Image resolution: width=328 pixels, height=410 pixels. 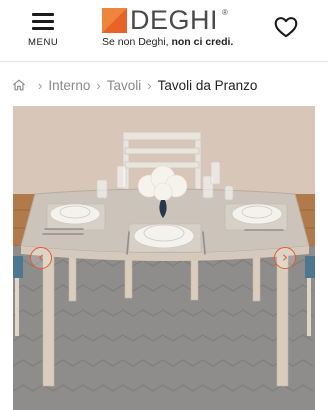 What do you see at coordinates (19, 85) in the screenshot?
I see `home-icon` at bounding box center [19, 85].